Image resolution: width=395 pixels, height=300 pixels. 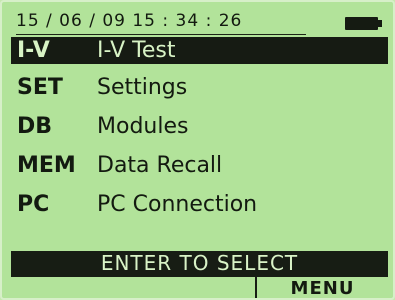 I want to click on menu-item-pc-connection: PC PC Connection, so click(x=199, y=204).